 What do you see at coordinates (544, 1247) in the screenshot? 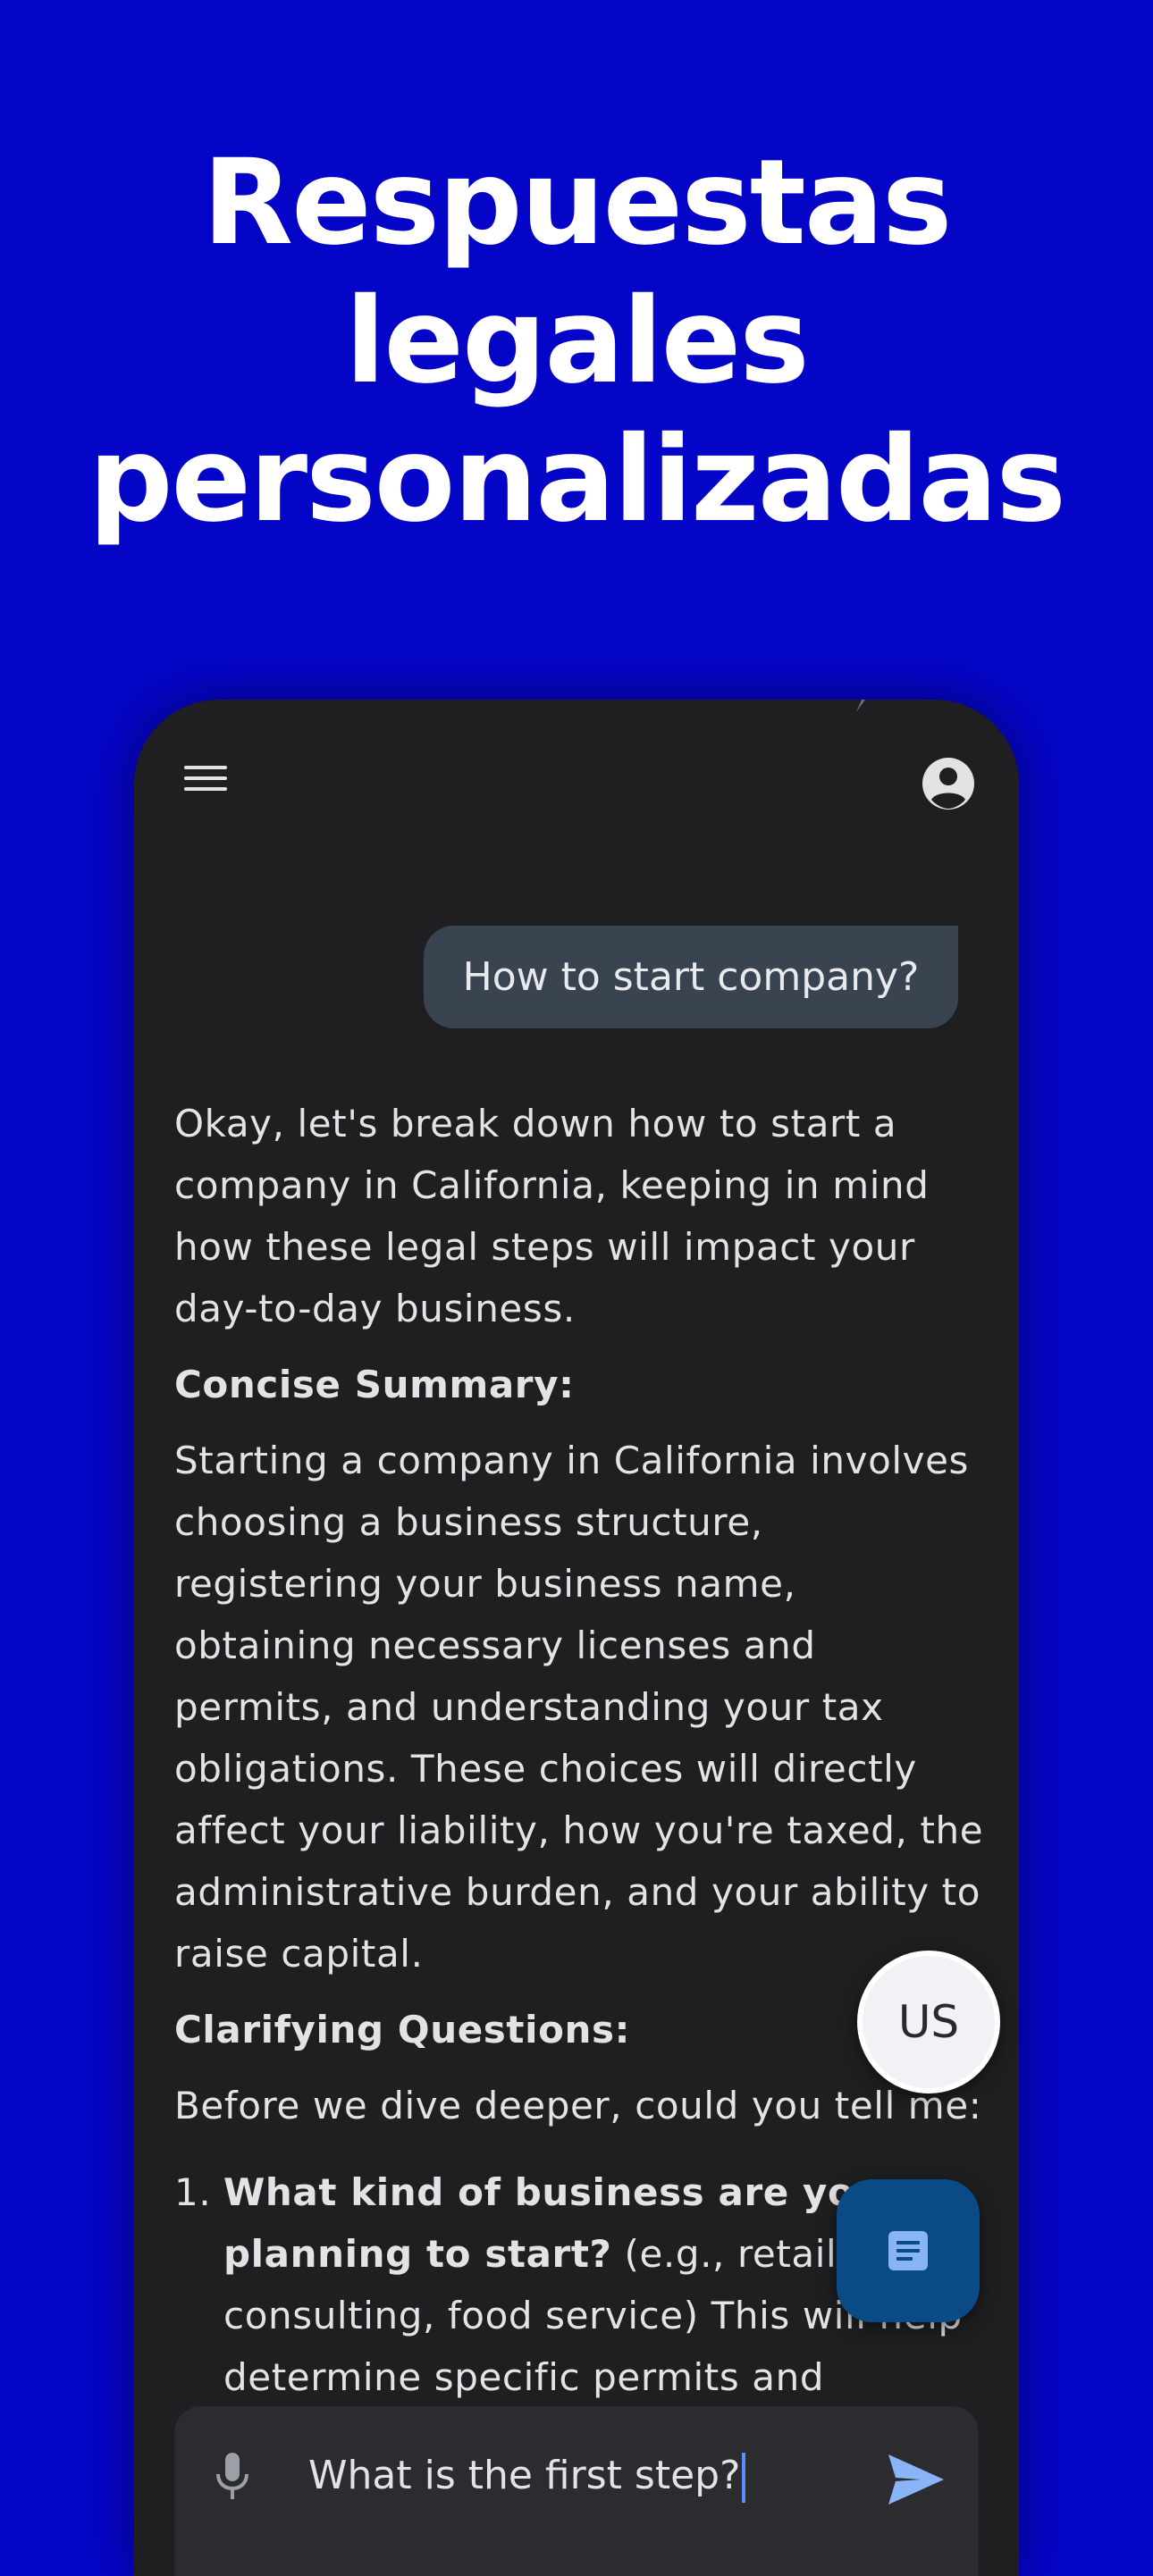
I see `response-intro-line: how these legal steps will impact your` at bounding box center [544, 1247].